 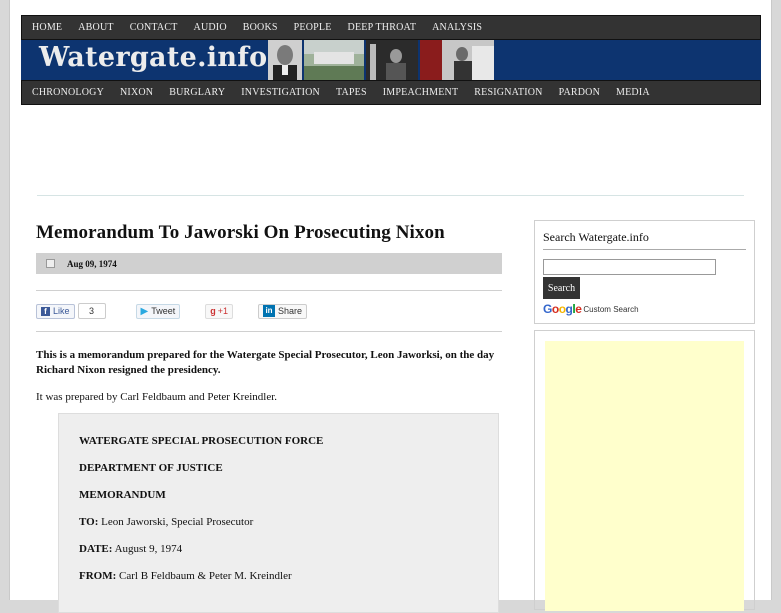 What do you see at coordinates (95, 27) in the screenshot?
I see `top-nav-about: ABOUT` at bounding box center [95, 27].